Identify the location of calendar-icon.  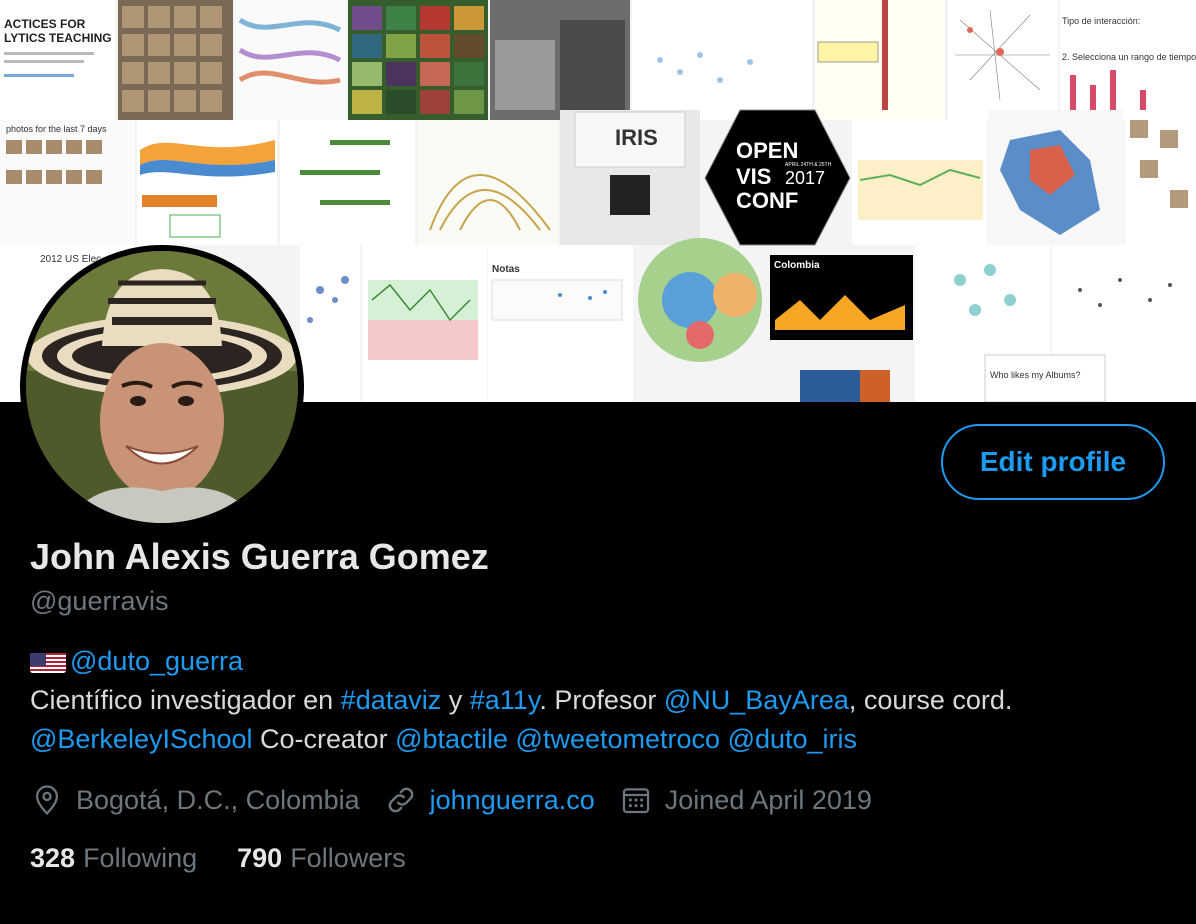
(636, 800).